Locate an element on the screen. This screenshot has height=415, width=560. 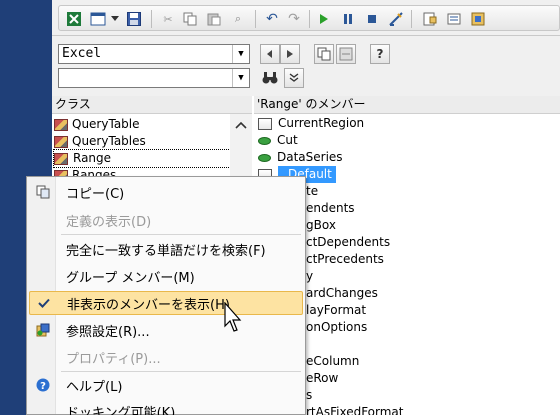
project-explorer-icon is located at coordinates (430, 19).